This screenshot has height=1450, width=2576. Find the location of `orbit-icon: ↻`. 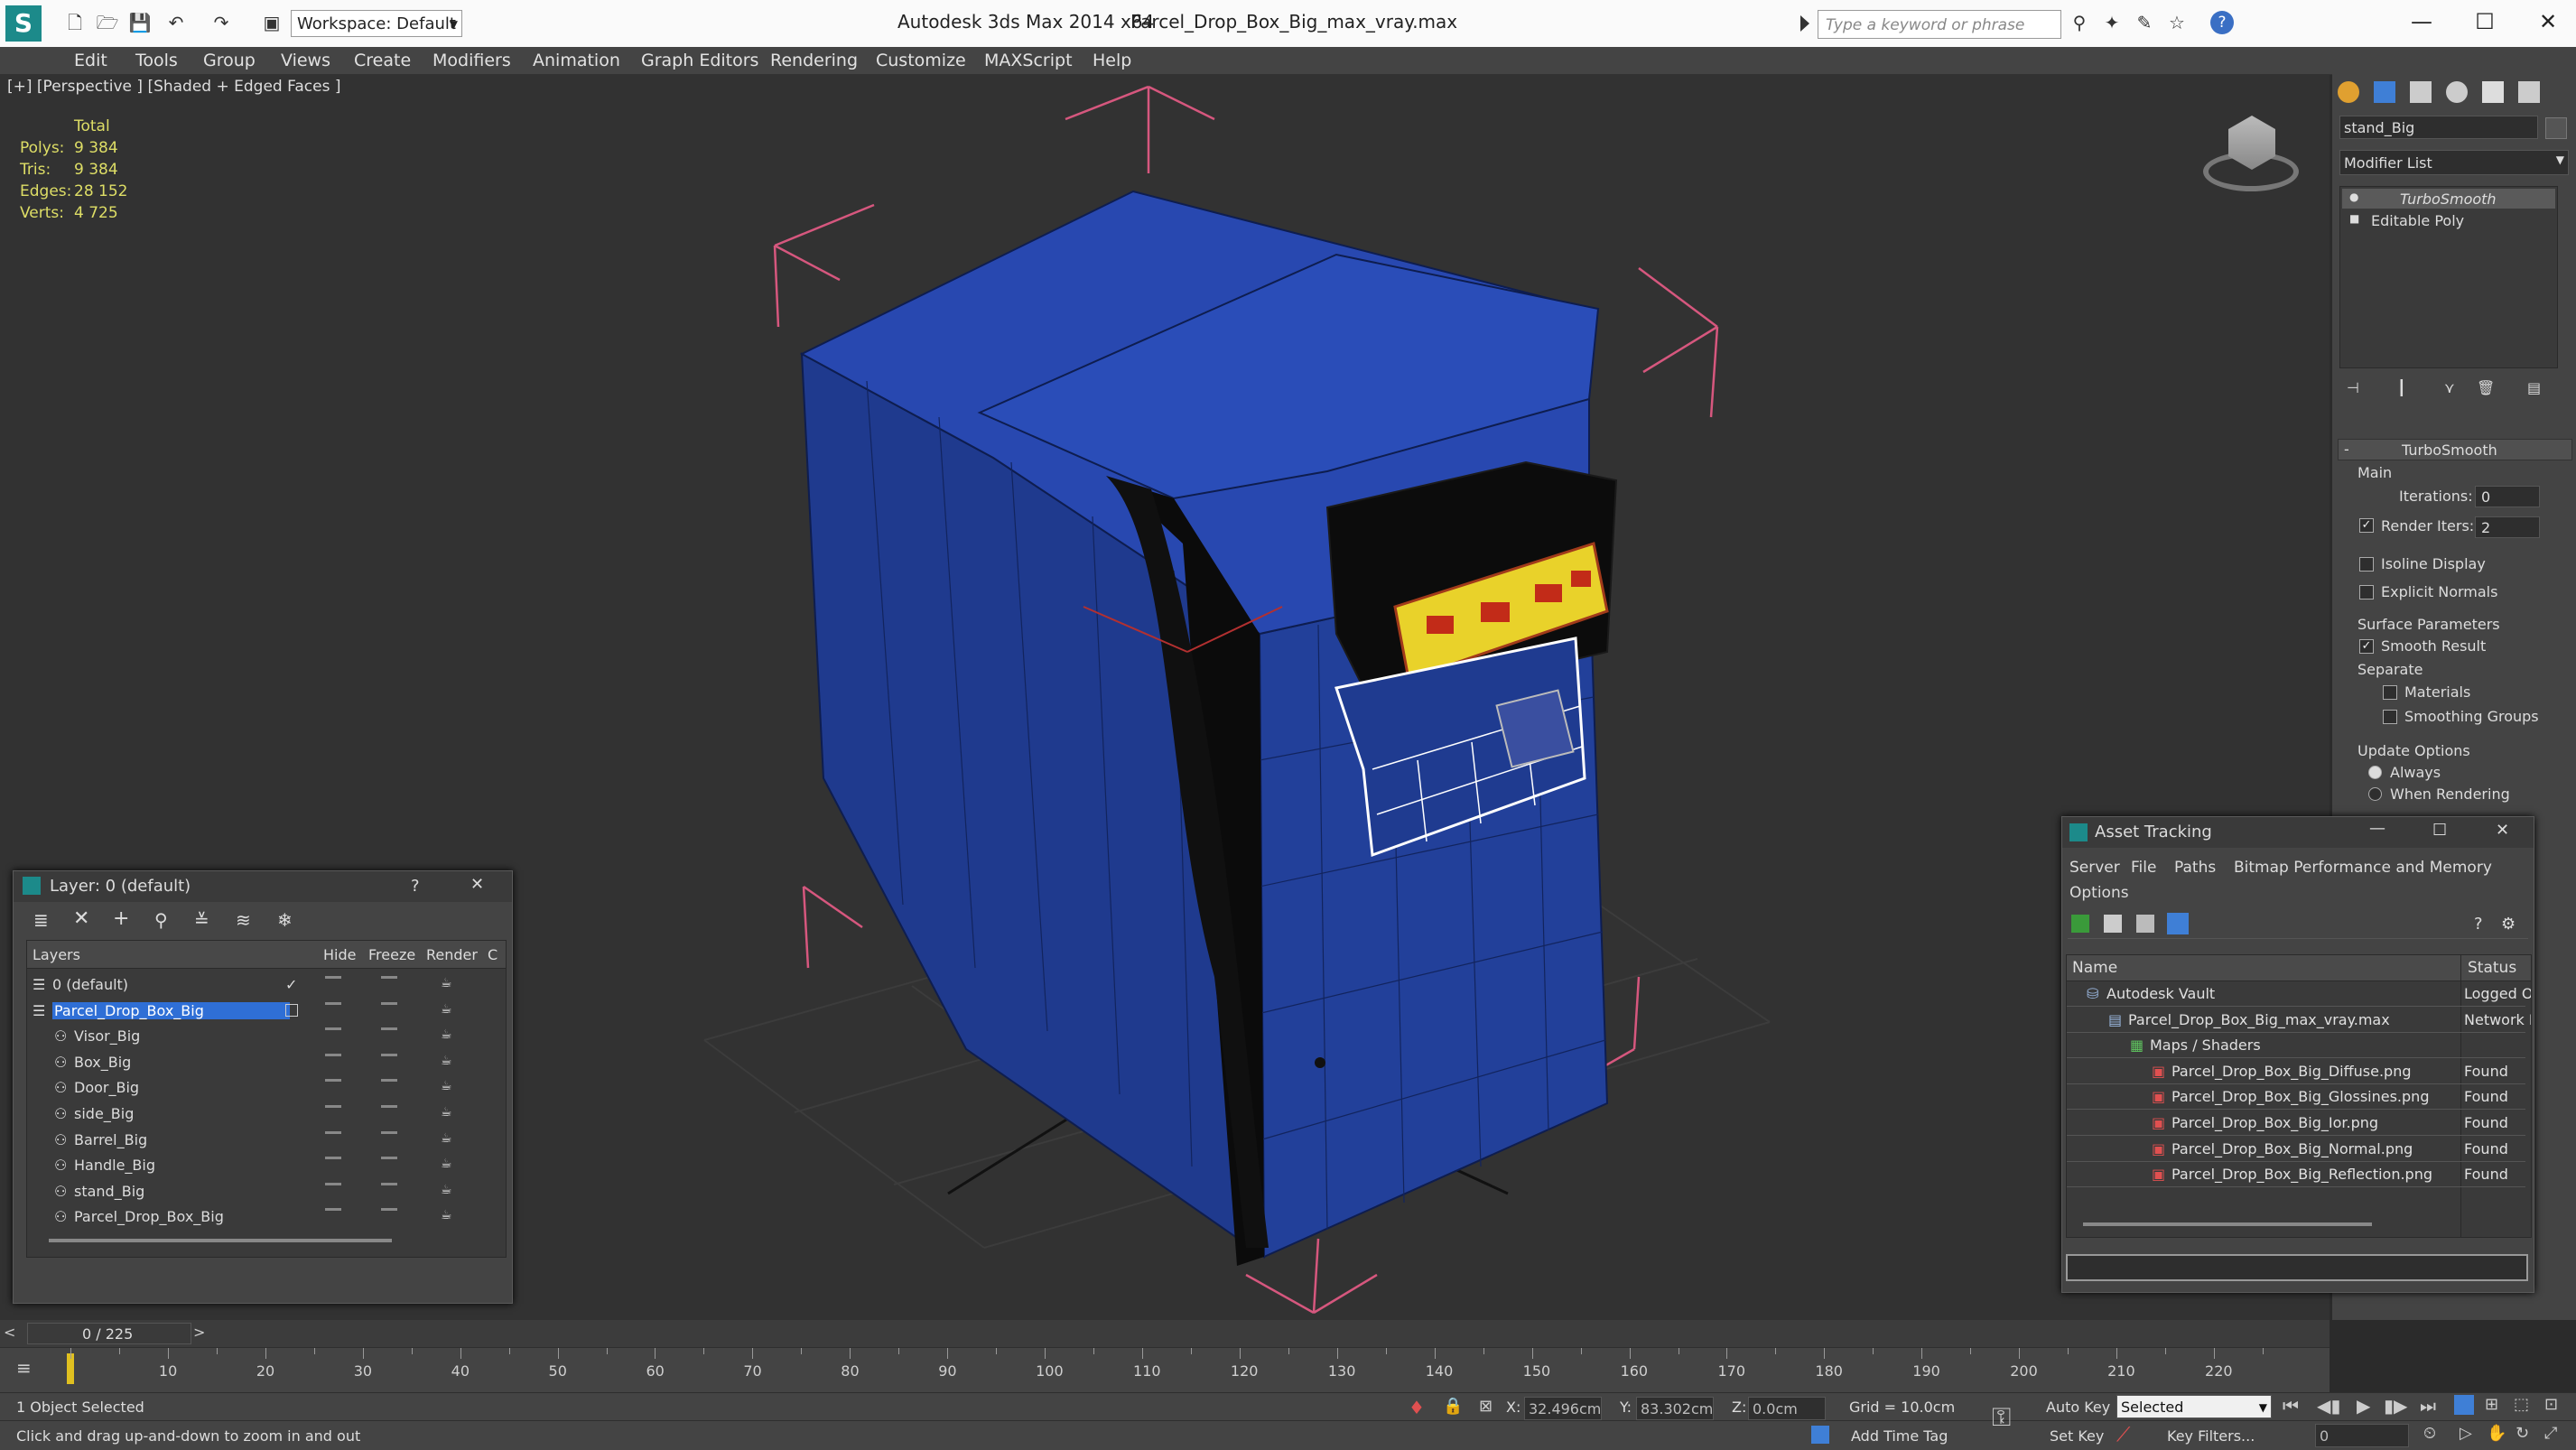

orbit-icon: ↻ is located at coordinates (2522, 1433).